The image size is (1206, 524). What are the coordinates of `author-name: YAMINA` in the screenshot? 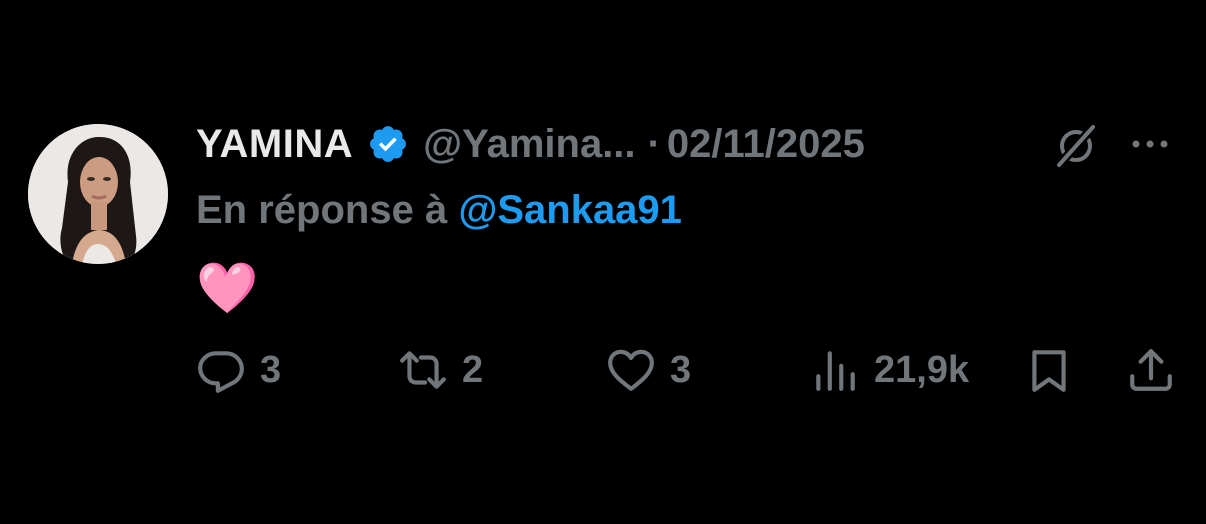 It's located at (274, 144).